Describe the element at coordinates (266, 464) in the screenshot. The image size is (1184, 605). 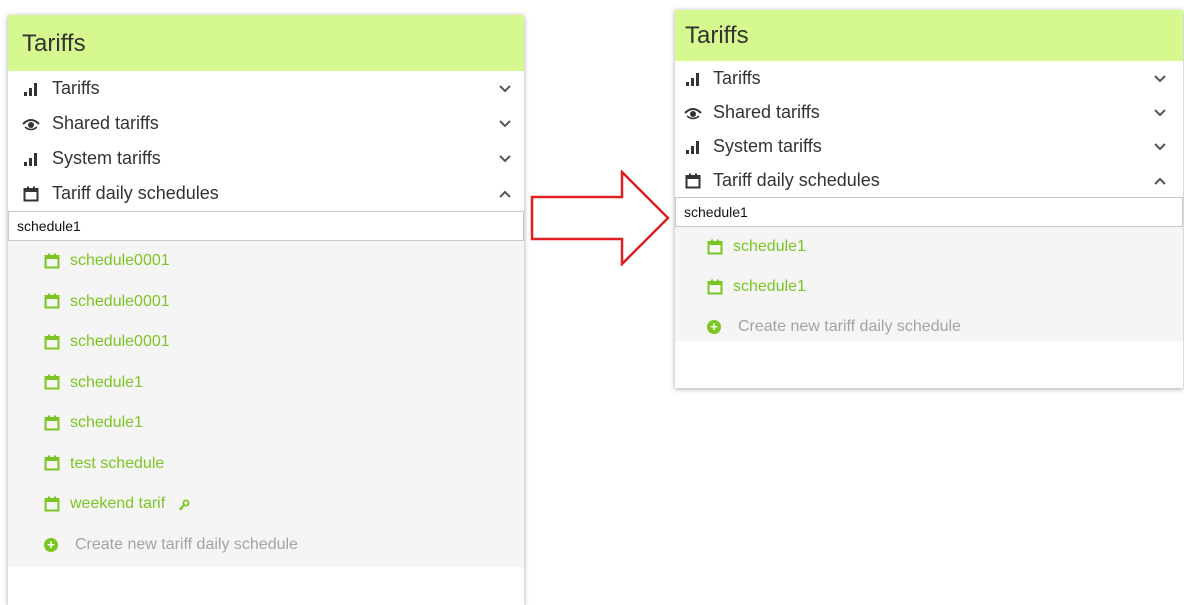
I see `list-item: test schedule` at that location.